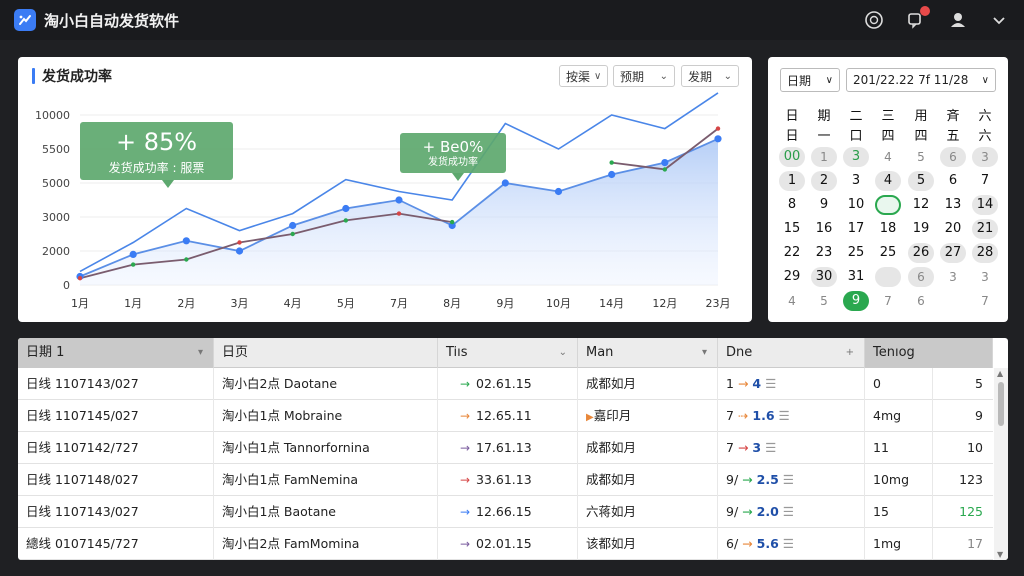  What do you see at coordinates (788, 511) in the screenshot?
I see `list-icon: ☰` at bounding box center [788, 511].